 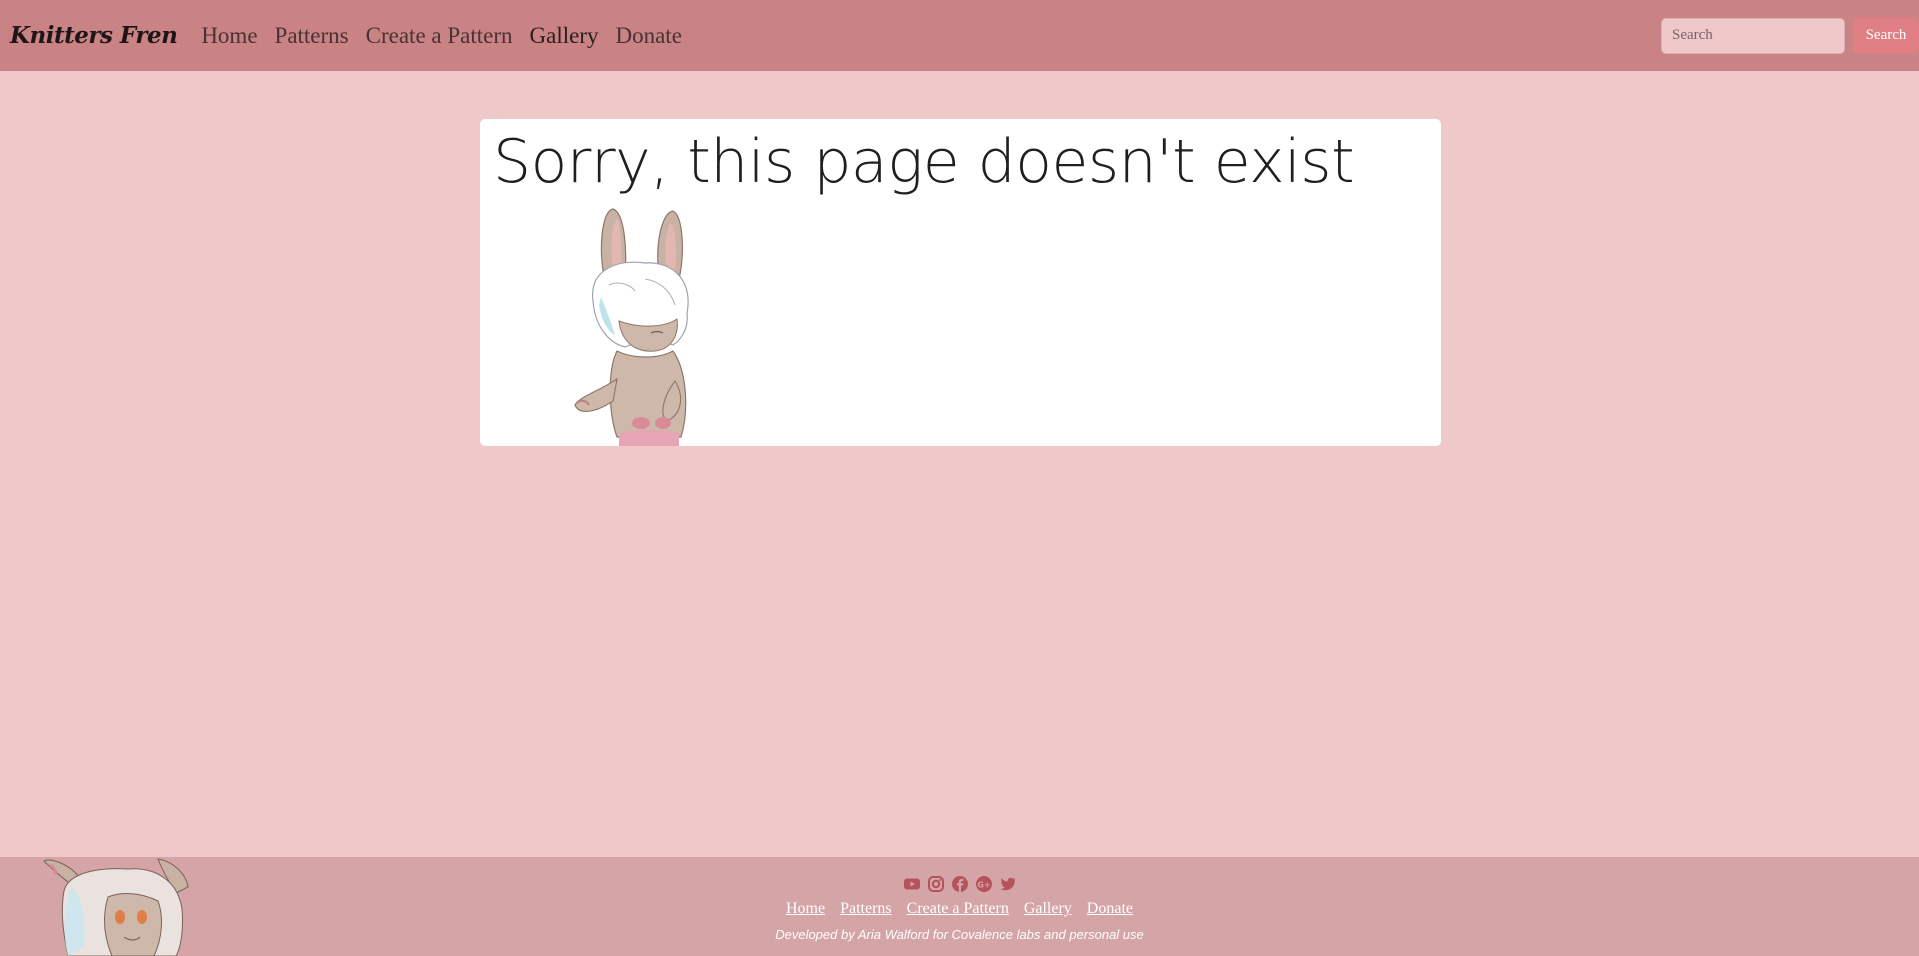 I want to click on footer-link-patterns: Patterns, so click(x=866, y=909).